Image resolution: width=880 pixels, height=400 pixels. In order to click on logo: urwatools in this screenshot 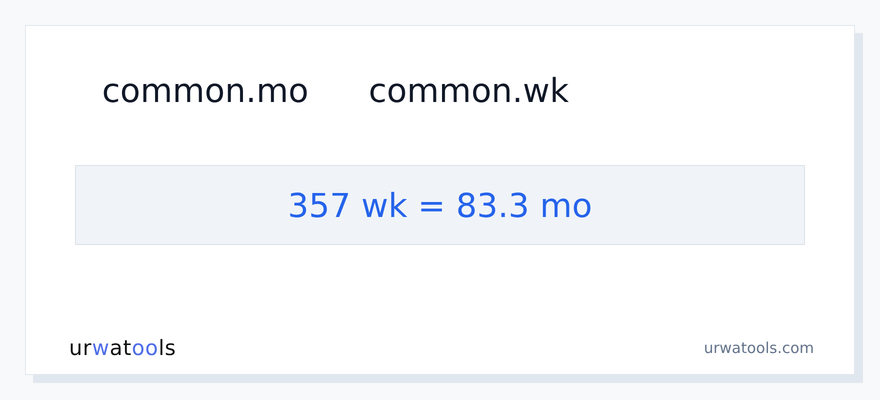, I will do `click(122, 348)`.